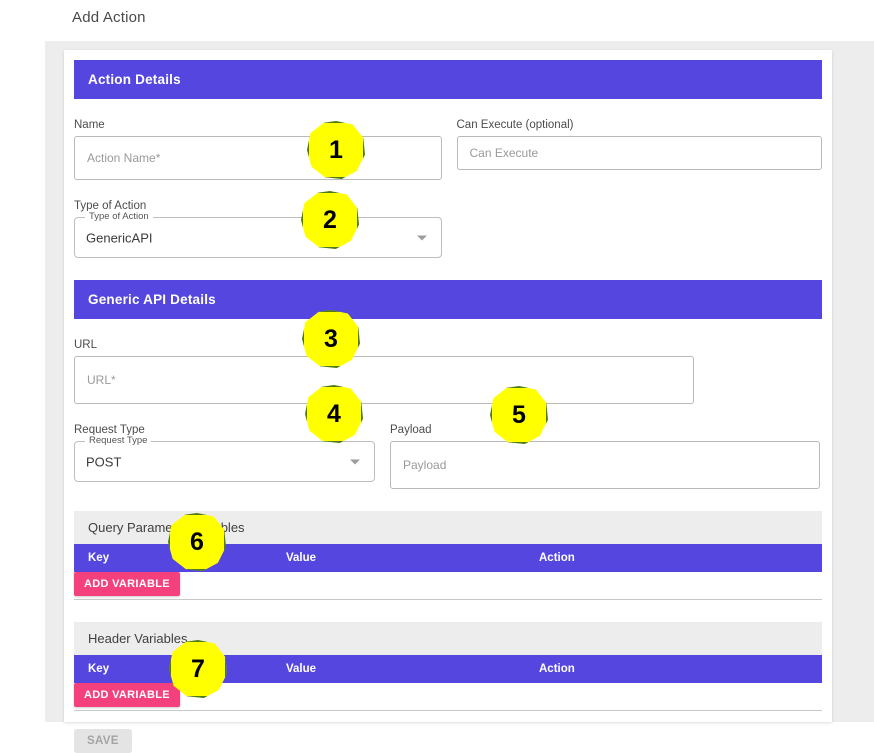  I want to click on request-type-value: POST, so click(104, 461).